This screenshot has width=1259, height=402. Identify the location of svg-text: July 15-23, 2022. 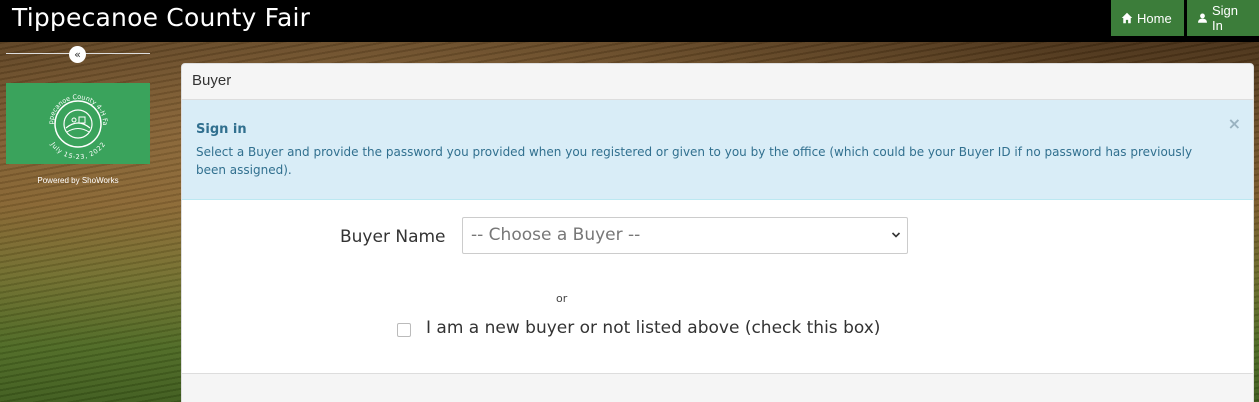
(77, 149).